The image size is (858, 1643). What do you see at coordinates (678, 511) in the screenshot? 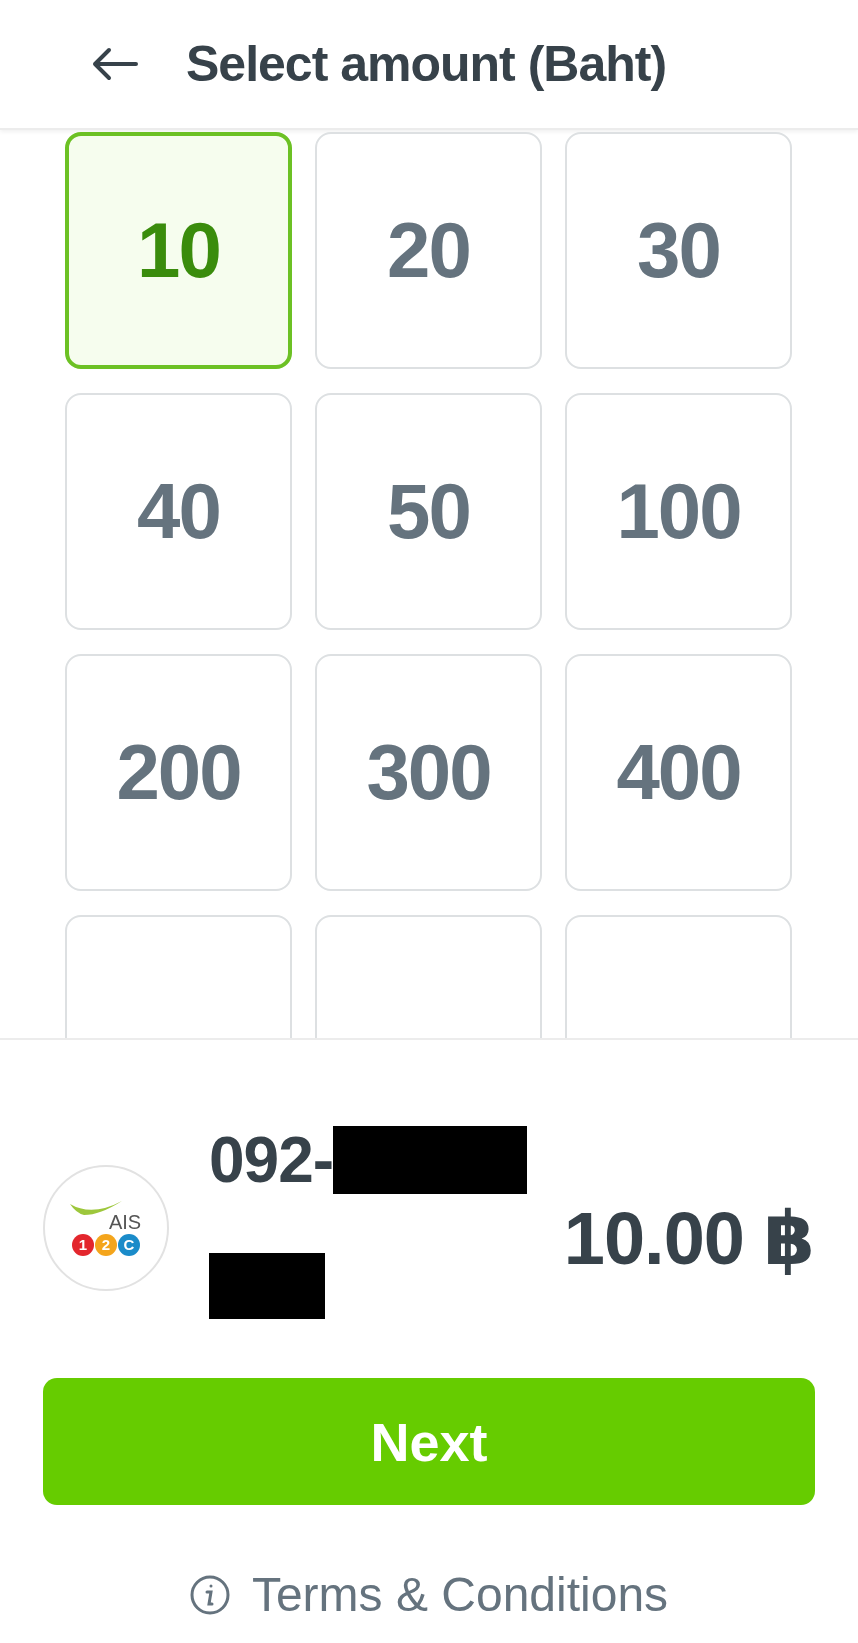
I see `amount-option: 100` at bounding box center [678, 511].